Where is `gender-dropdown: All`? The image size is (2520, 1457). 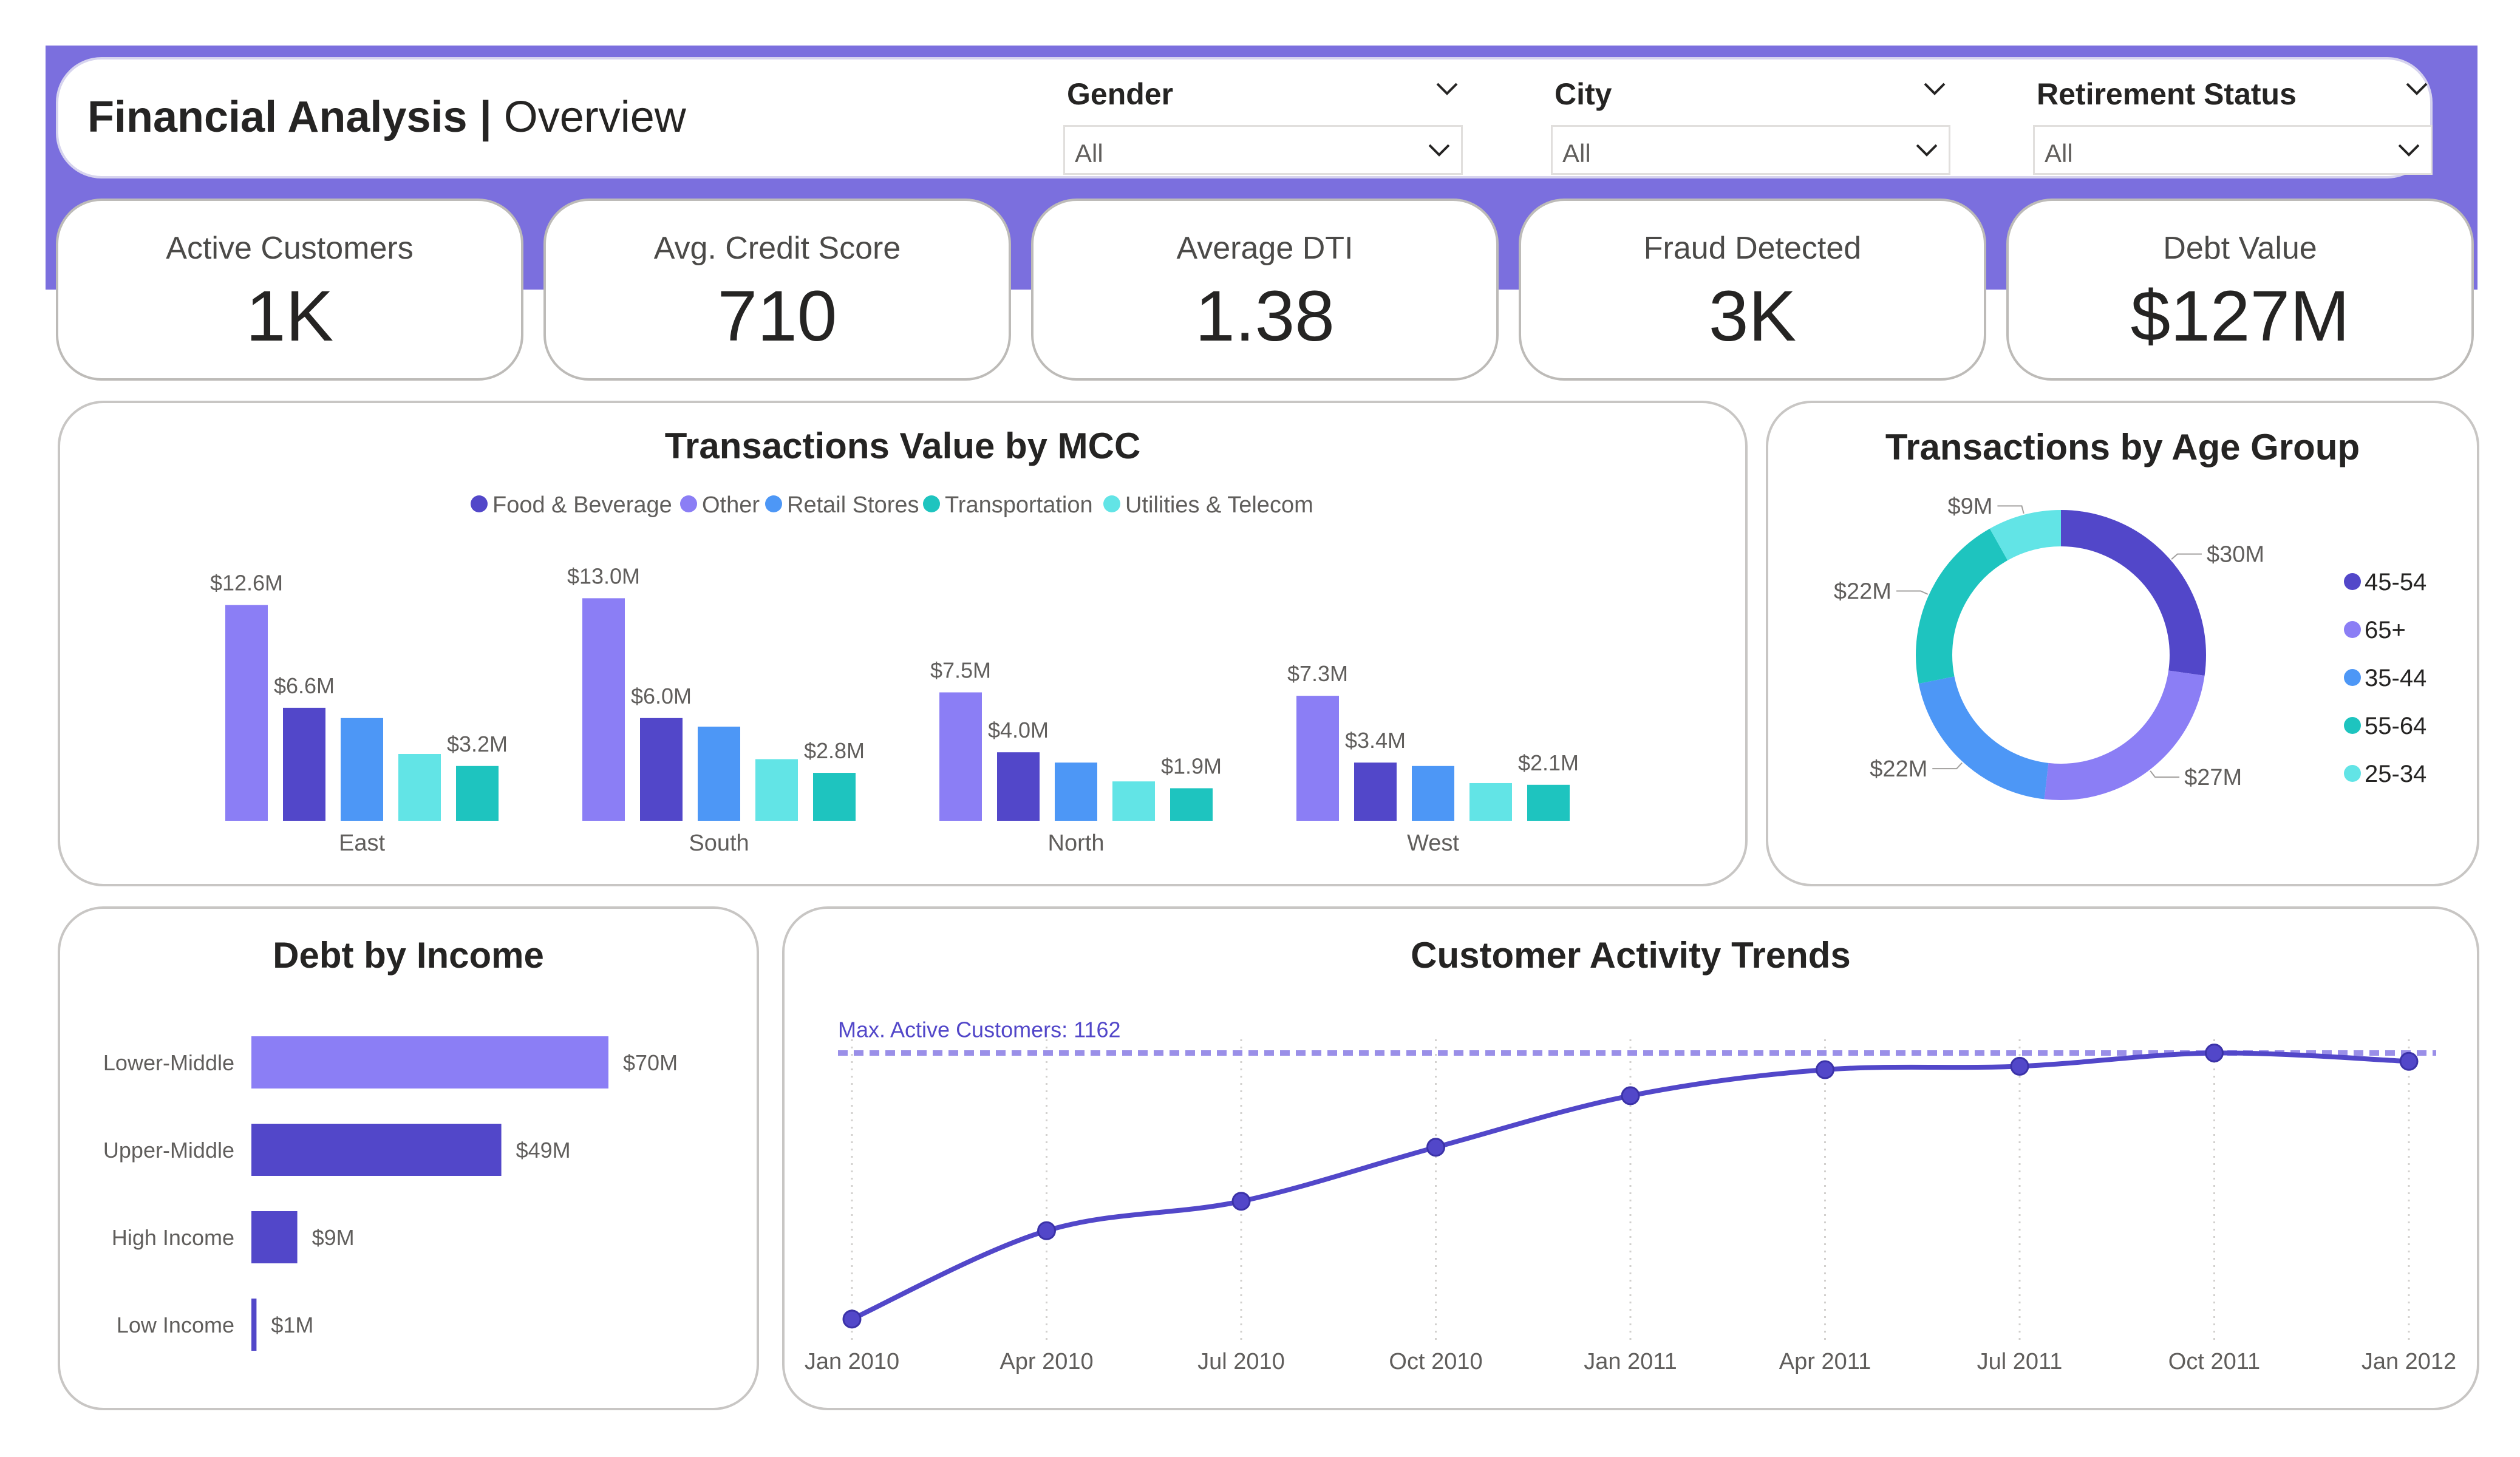 gender-dropdown: All is located at coordinates (1263, 150).